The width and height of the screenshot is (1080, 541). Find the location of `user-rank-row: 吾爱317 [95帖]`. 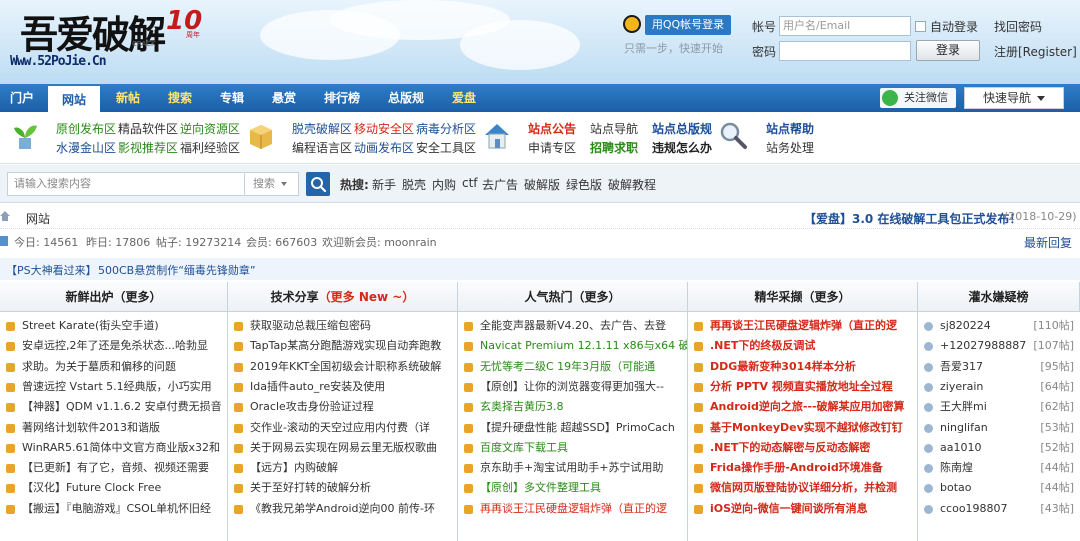

user-rank-row: 吾爱317 [95帖] is located at coordinates (999, 367).